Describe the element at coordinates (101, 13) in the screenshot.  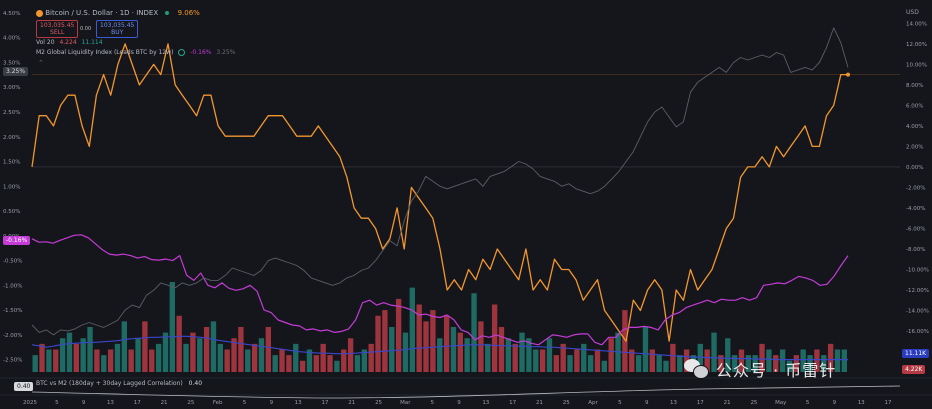
I see `symbol-title: Bitcoin / U.S. Dollar · 1D · INDEX` at that location.